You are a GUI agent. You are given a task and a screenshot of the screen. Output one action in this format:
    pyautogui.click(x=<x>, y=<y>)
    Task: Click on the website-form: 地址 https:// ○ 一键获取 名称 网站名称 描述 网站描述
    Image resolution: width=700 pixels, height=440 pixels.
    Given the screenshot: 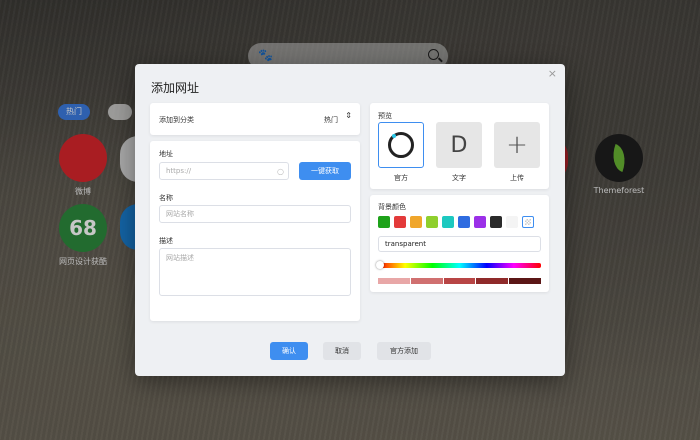 What is the action you would take?
    pyautogui.click(x=255, y=231)
    